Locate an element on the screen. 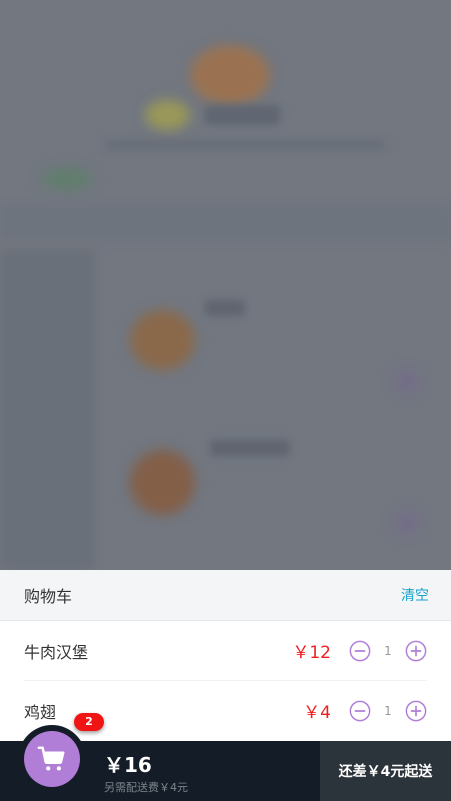 The height and width of the screenshot is (801, 451). shopping-cart-icon is located at coordinates (51, 758).